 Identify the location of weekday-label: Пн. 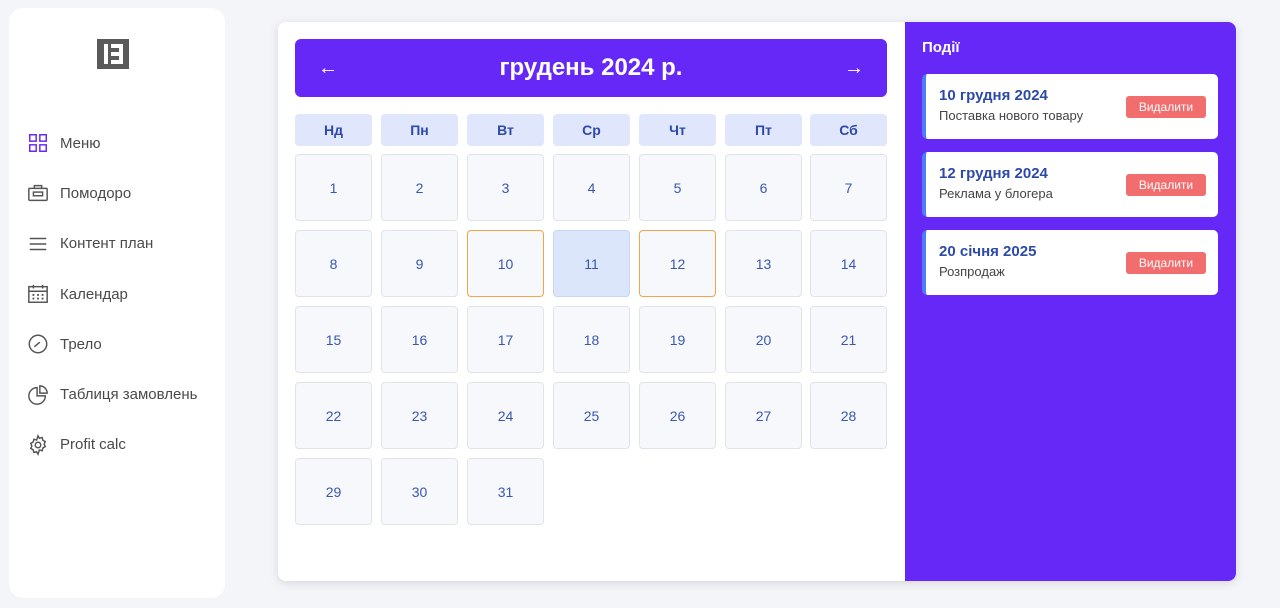
(419, 130).